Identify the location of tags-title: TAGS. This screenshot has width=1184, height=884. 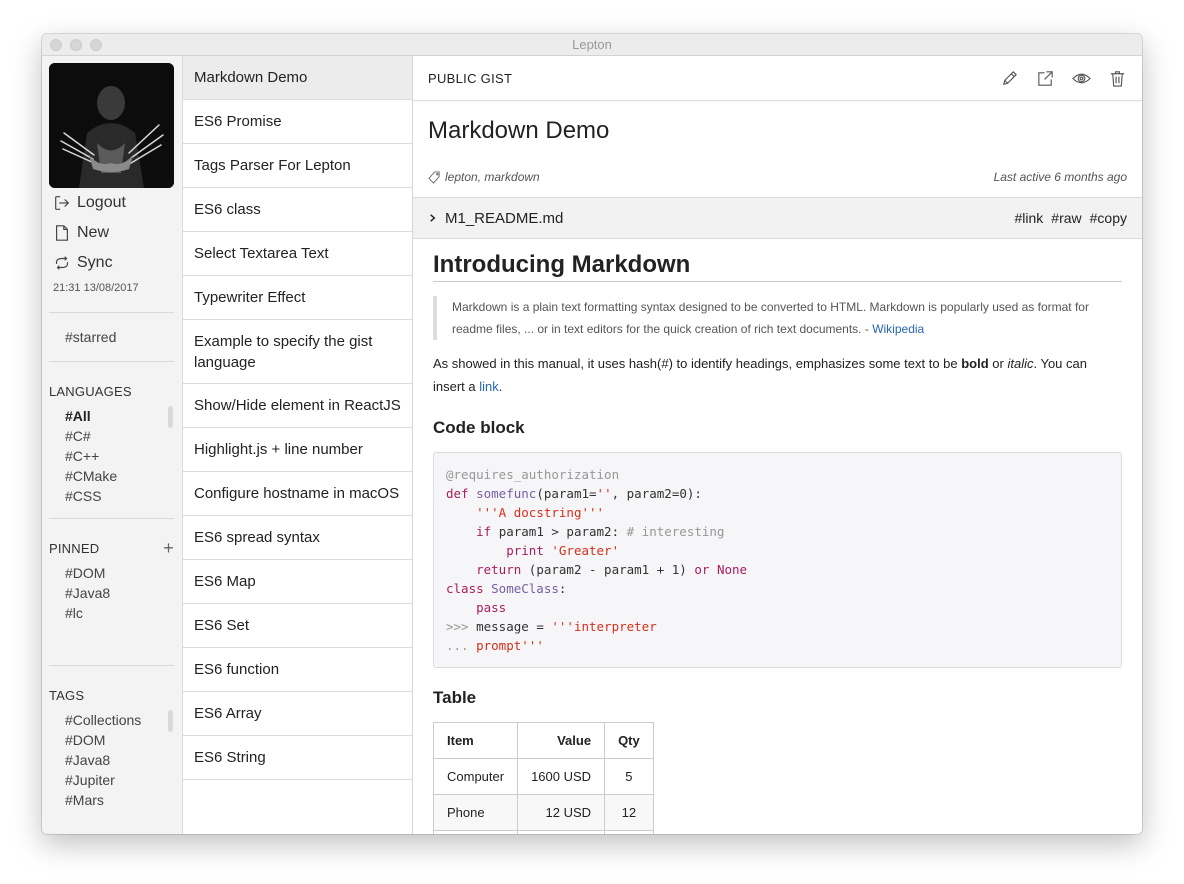
(67, 695).